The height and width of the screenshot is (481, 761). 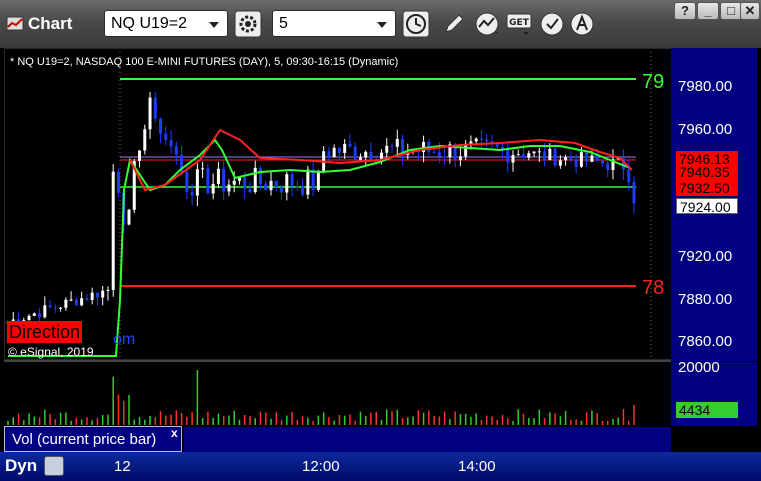 What do you see at coordinates (705, 256) in the screenshot?
I see `y-tick: 7920.00` at bounding box center [705, 256].